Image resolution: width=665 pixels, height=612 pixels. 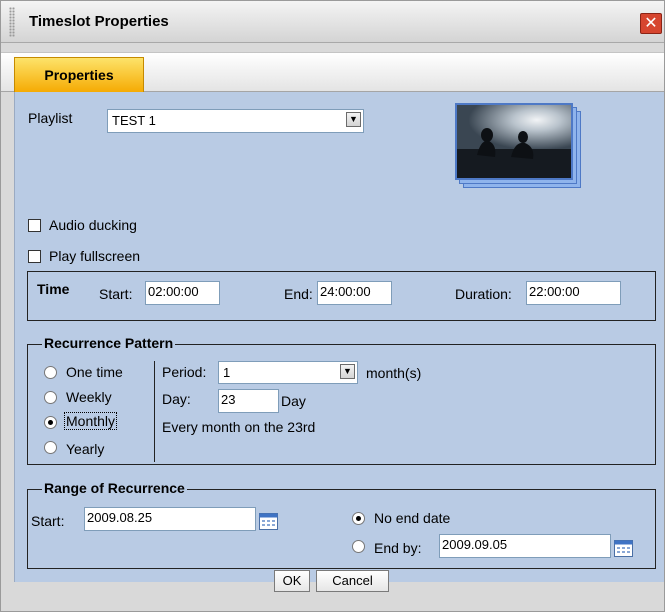 I want to click on ok-button: OK, so click(x=292, y=581).